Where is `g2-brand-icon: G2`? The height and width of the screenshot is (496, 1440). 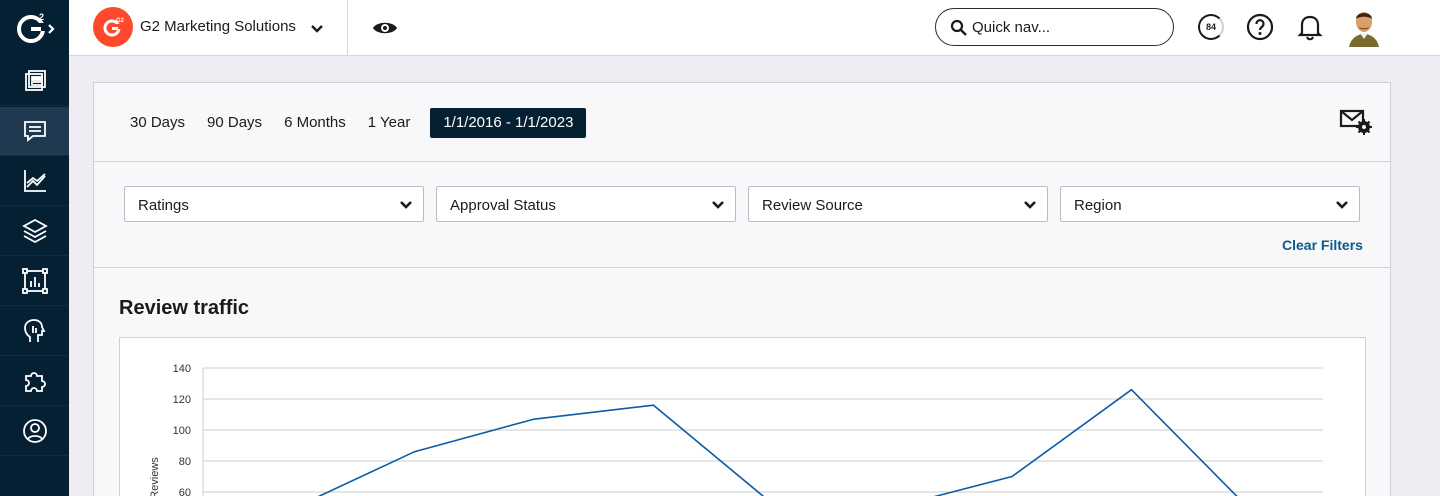 g2-brand-icon: G2 is located at coordinates (114, 27).